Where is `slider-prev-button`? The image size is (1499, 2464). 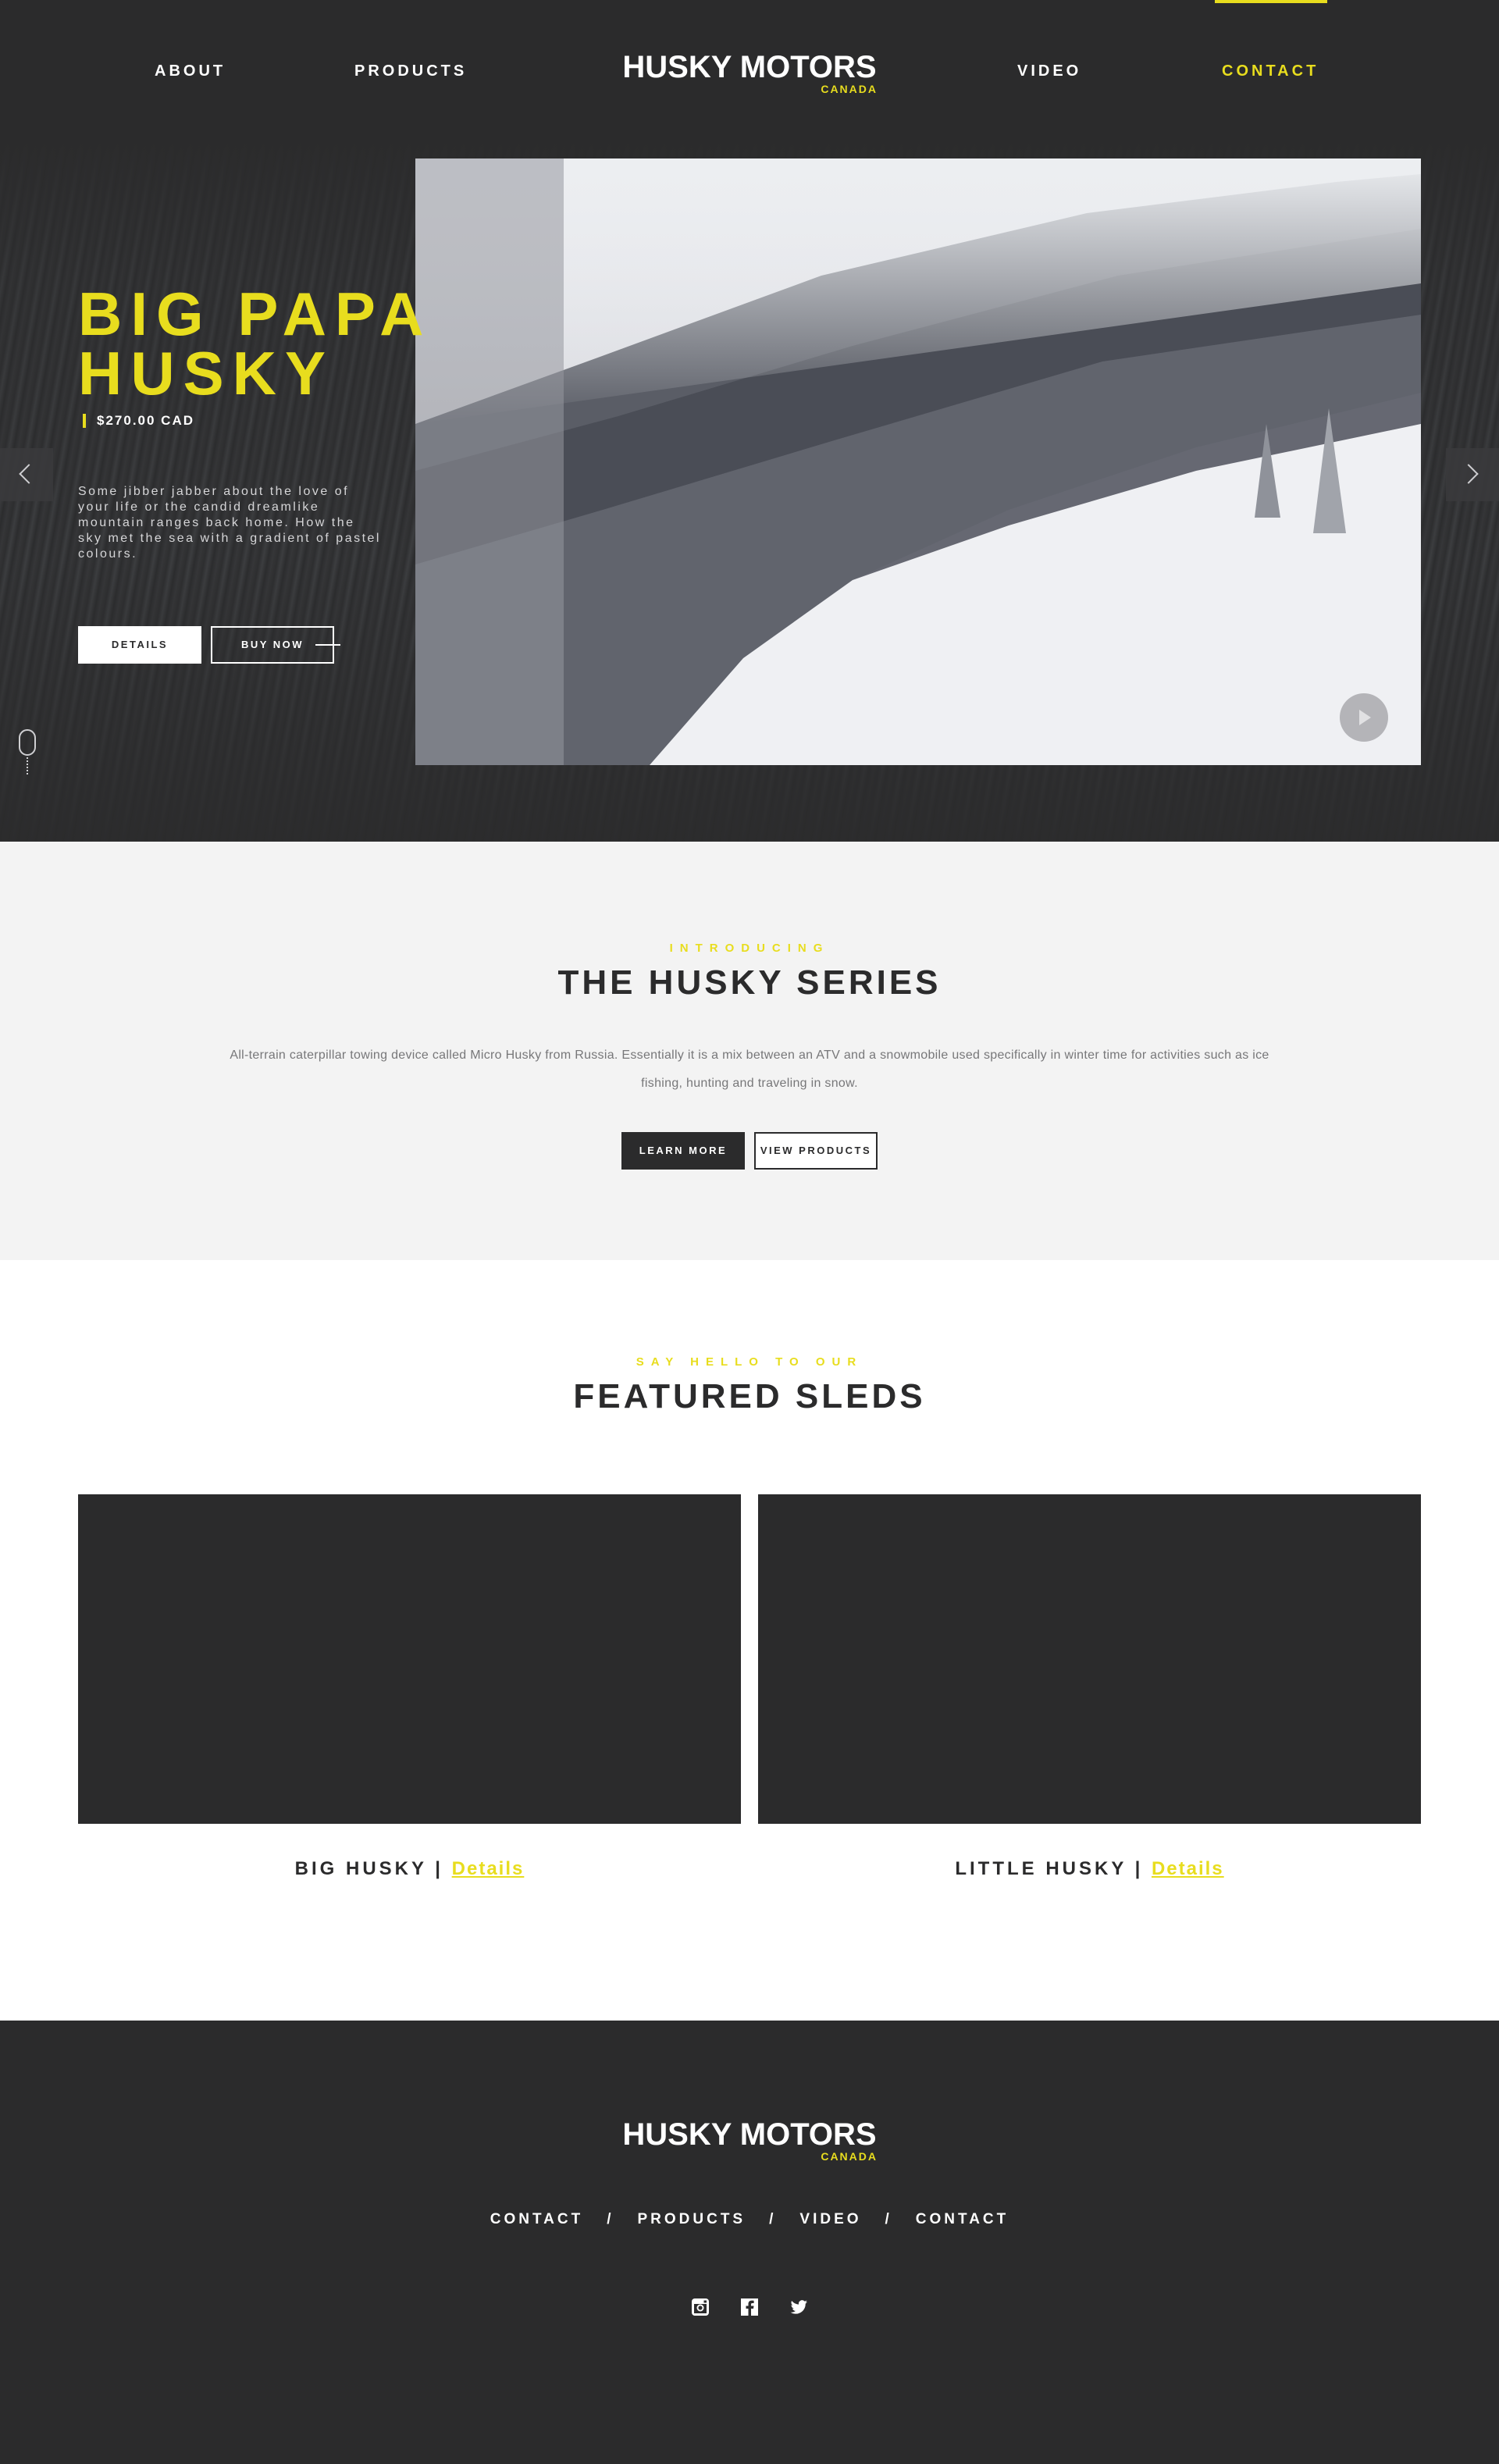 slider-prev-button is located at coordinates (27, 475).